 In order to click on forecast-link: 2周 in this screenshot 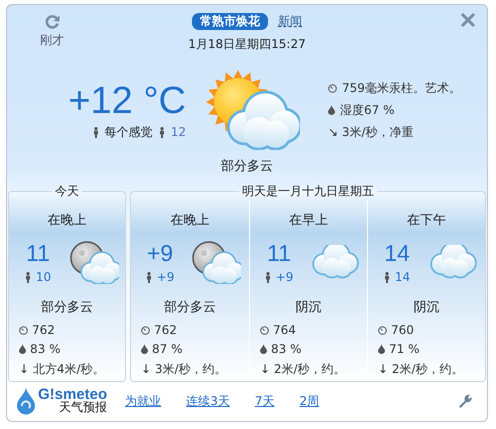, I will do `click(309, 401)`.